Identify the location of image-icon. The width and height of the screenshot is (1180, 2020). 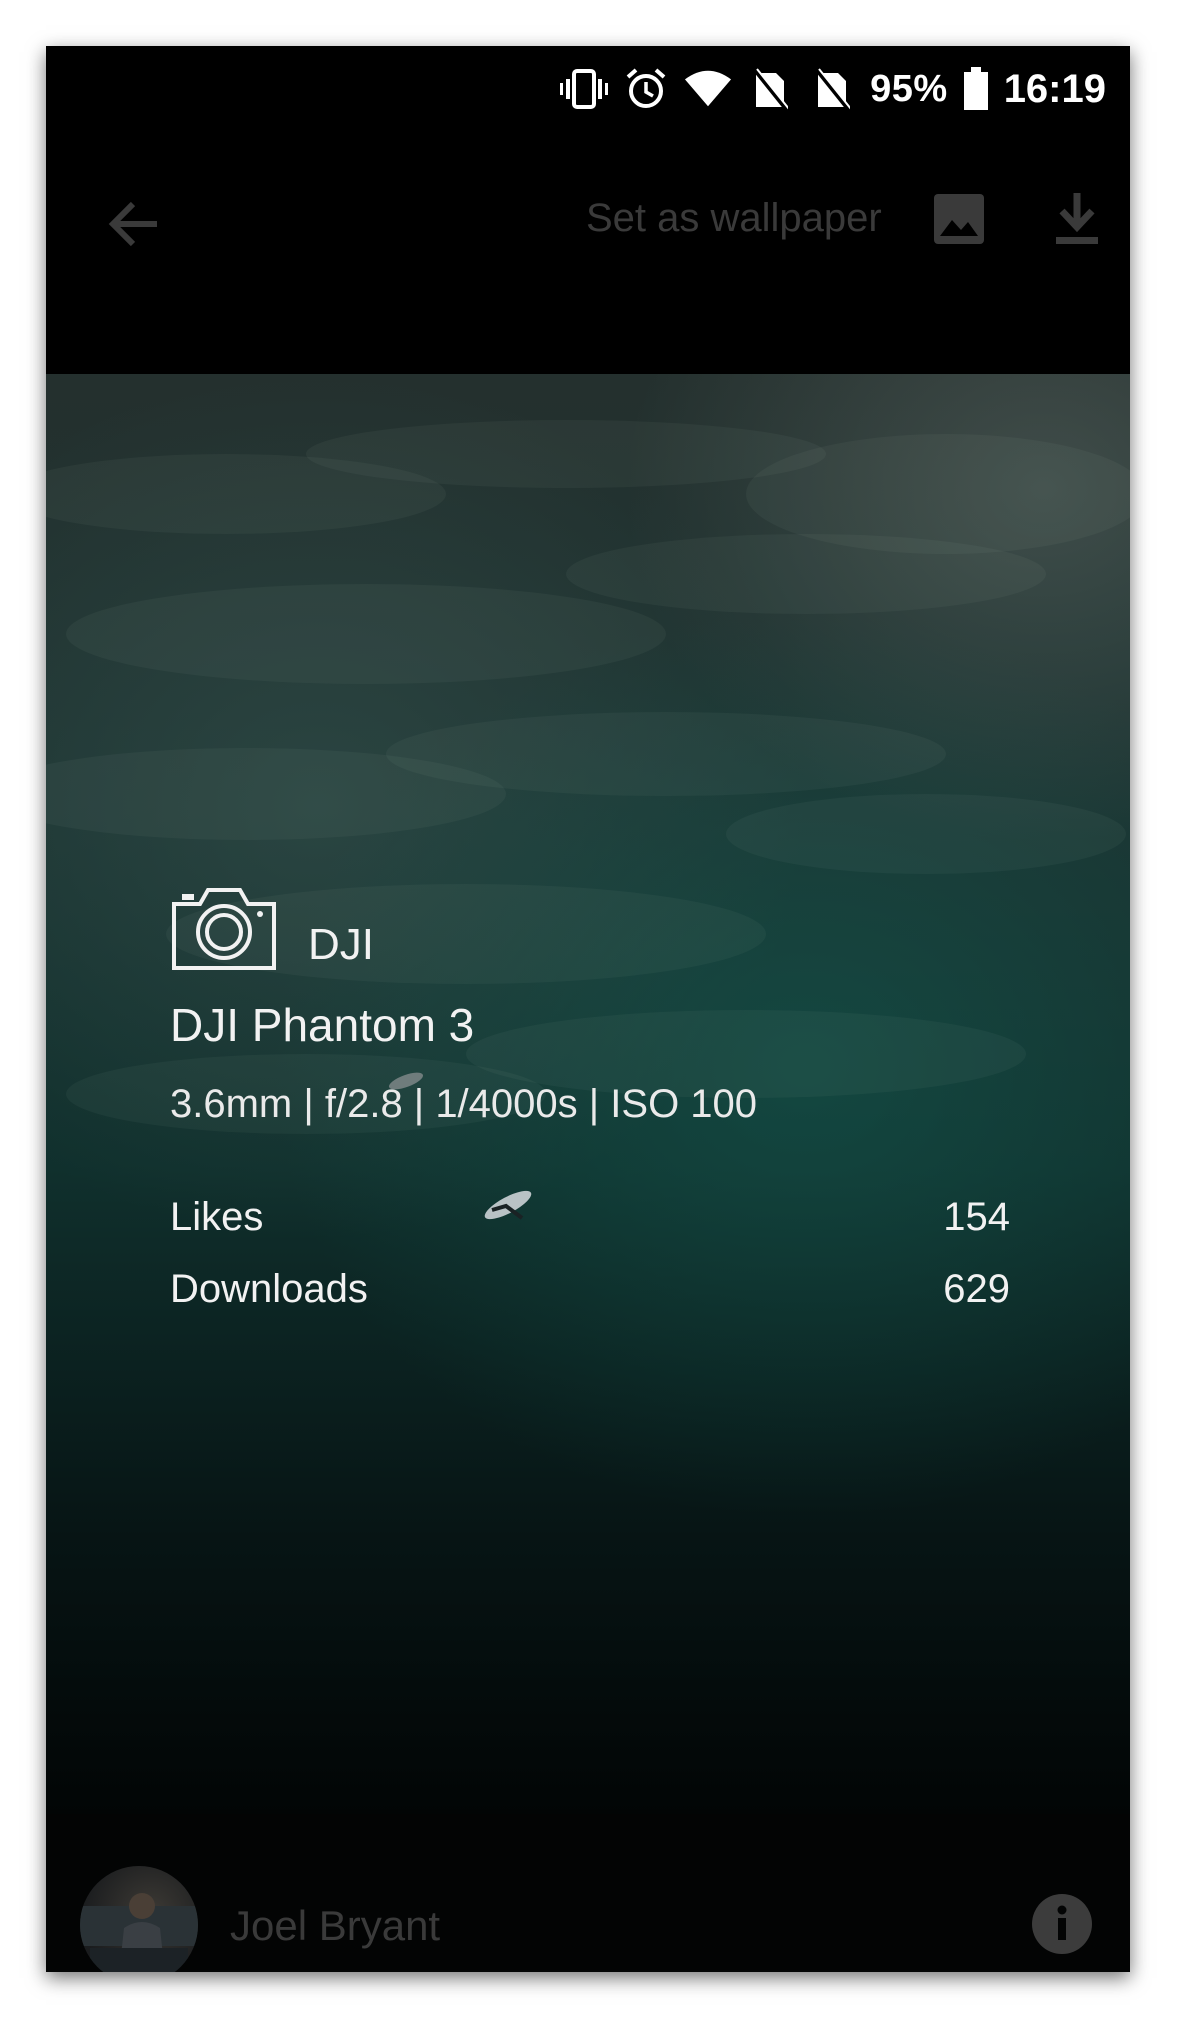
(959, 219).